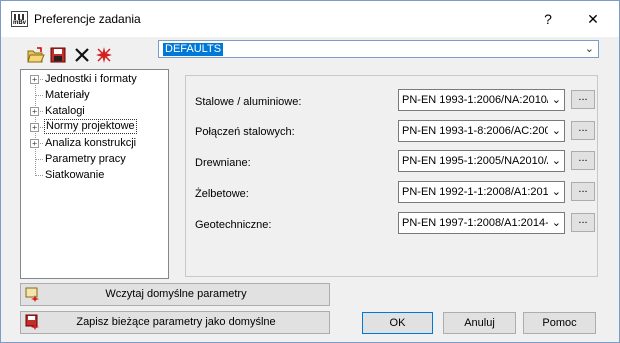  I want to click on geotechnical-code-select: PN-EN 1997-1:2008/A1:2014-05 ⌄, so click(481, 223).